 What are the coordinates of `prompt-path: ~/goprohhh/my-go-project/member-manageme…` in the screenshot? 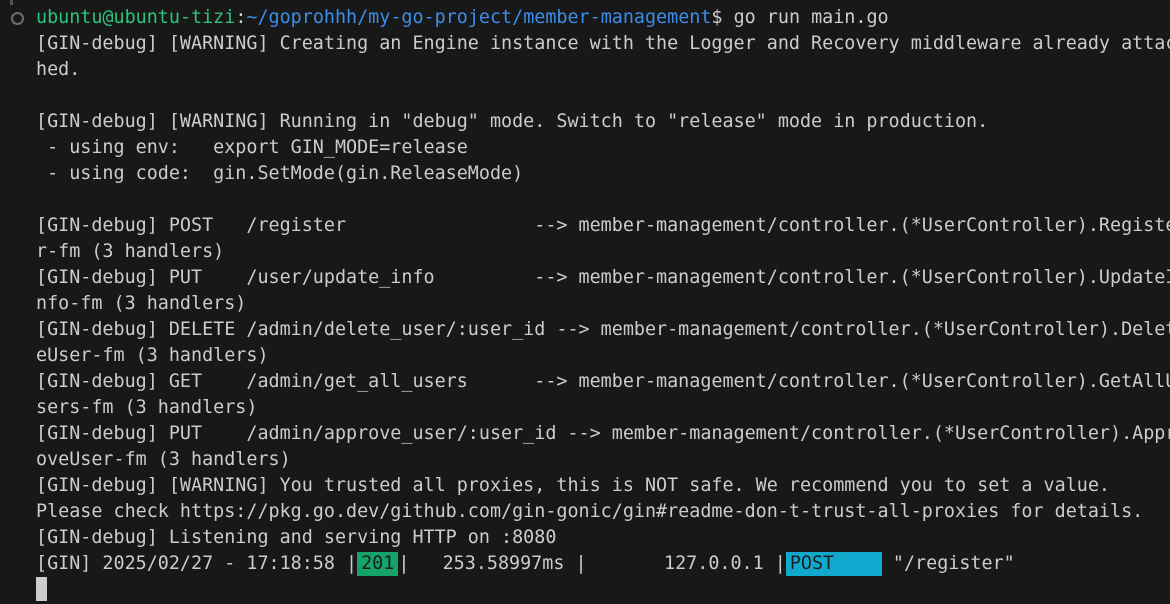 It's located at (479, 17).